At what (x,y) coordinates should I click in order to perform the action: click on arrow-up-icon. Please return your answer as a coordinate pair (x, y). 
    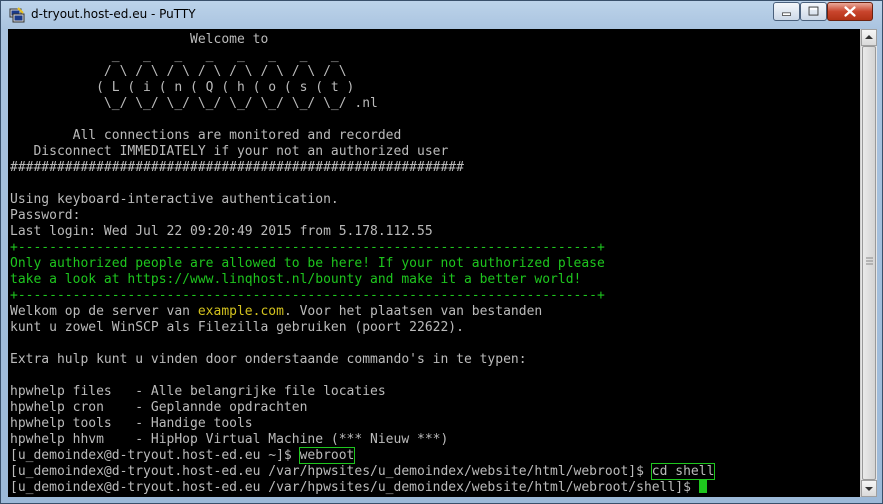
    Looking at the image, I should click on (869, 37).